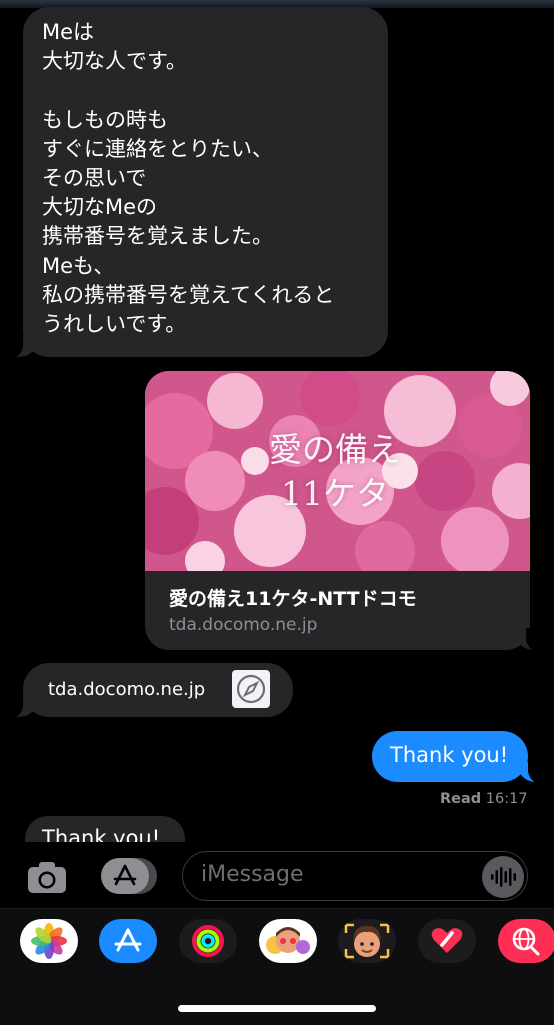 The width and height of the screenshot is (554, 1025). I want to click on link-preview-title: 愛の備え11ケタ-NTTドコモ, so click(293, 599).